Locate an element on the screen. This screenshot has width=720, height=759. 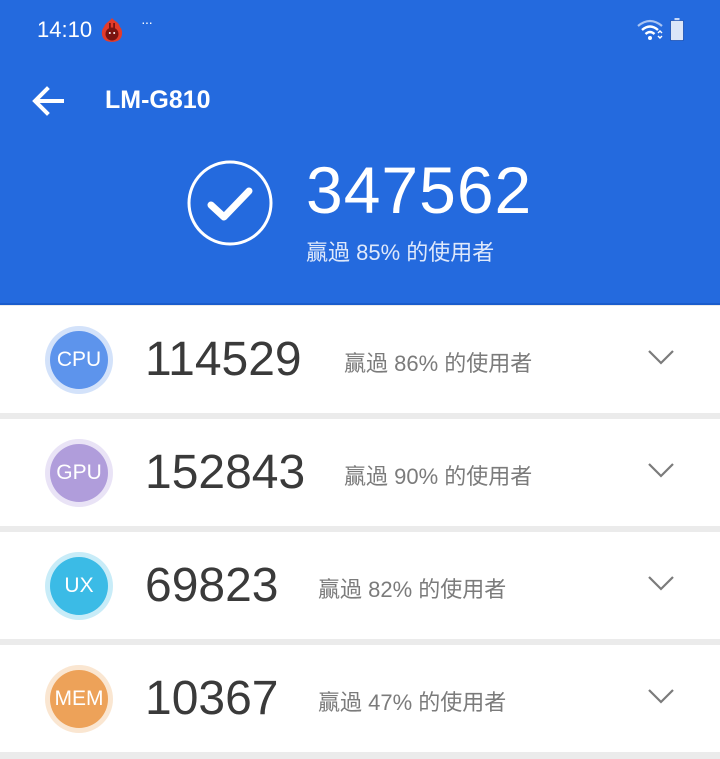
ux-badge-label: UX is located at coordinates (79, 586).